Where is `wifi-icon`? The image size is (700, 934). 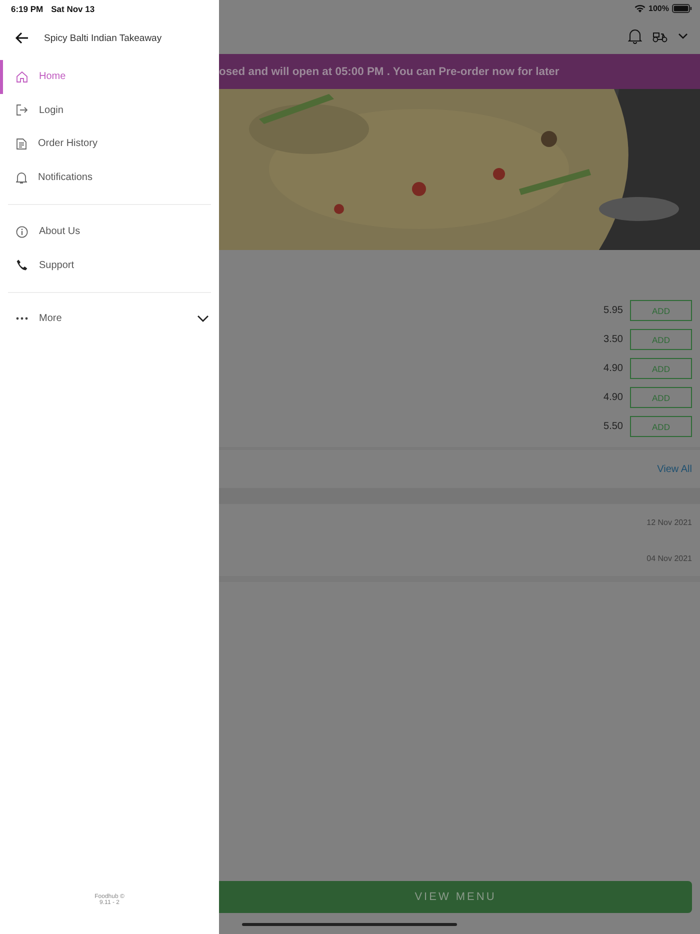 wifi-icon is located at coordinates (640, 8).